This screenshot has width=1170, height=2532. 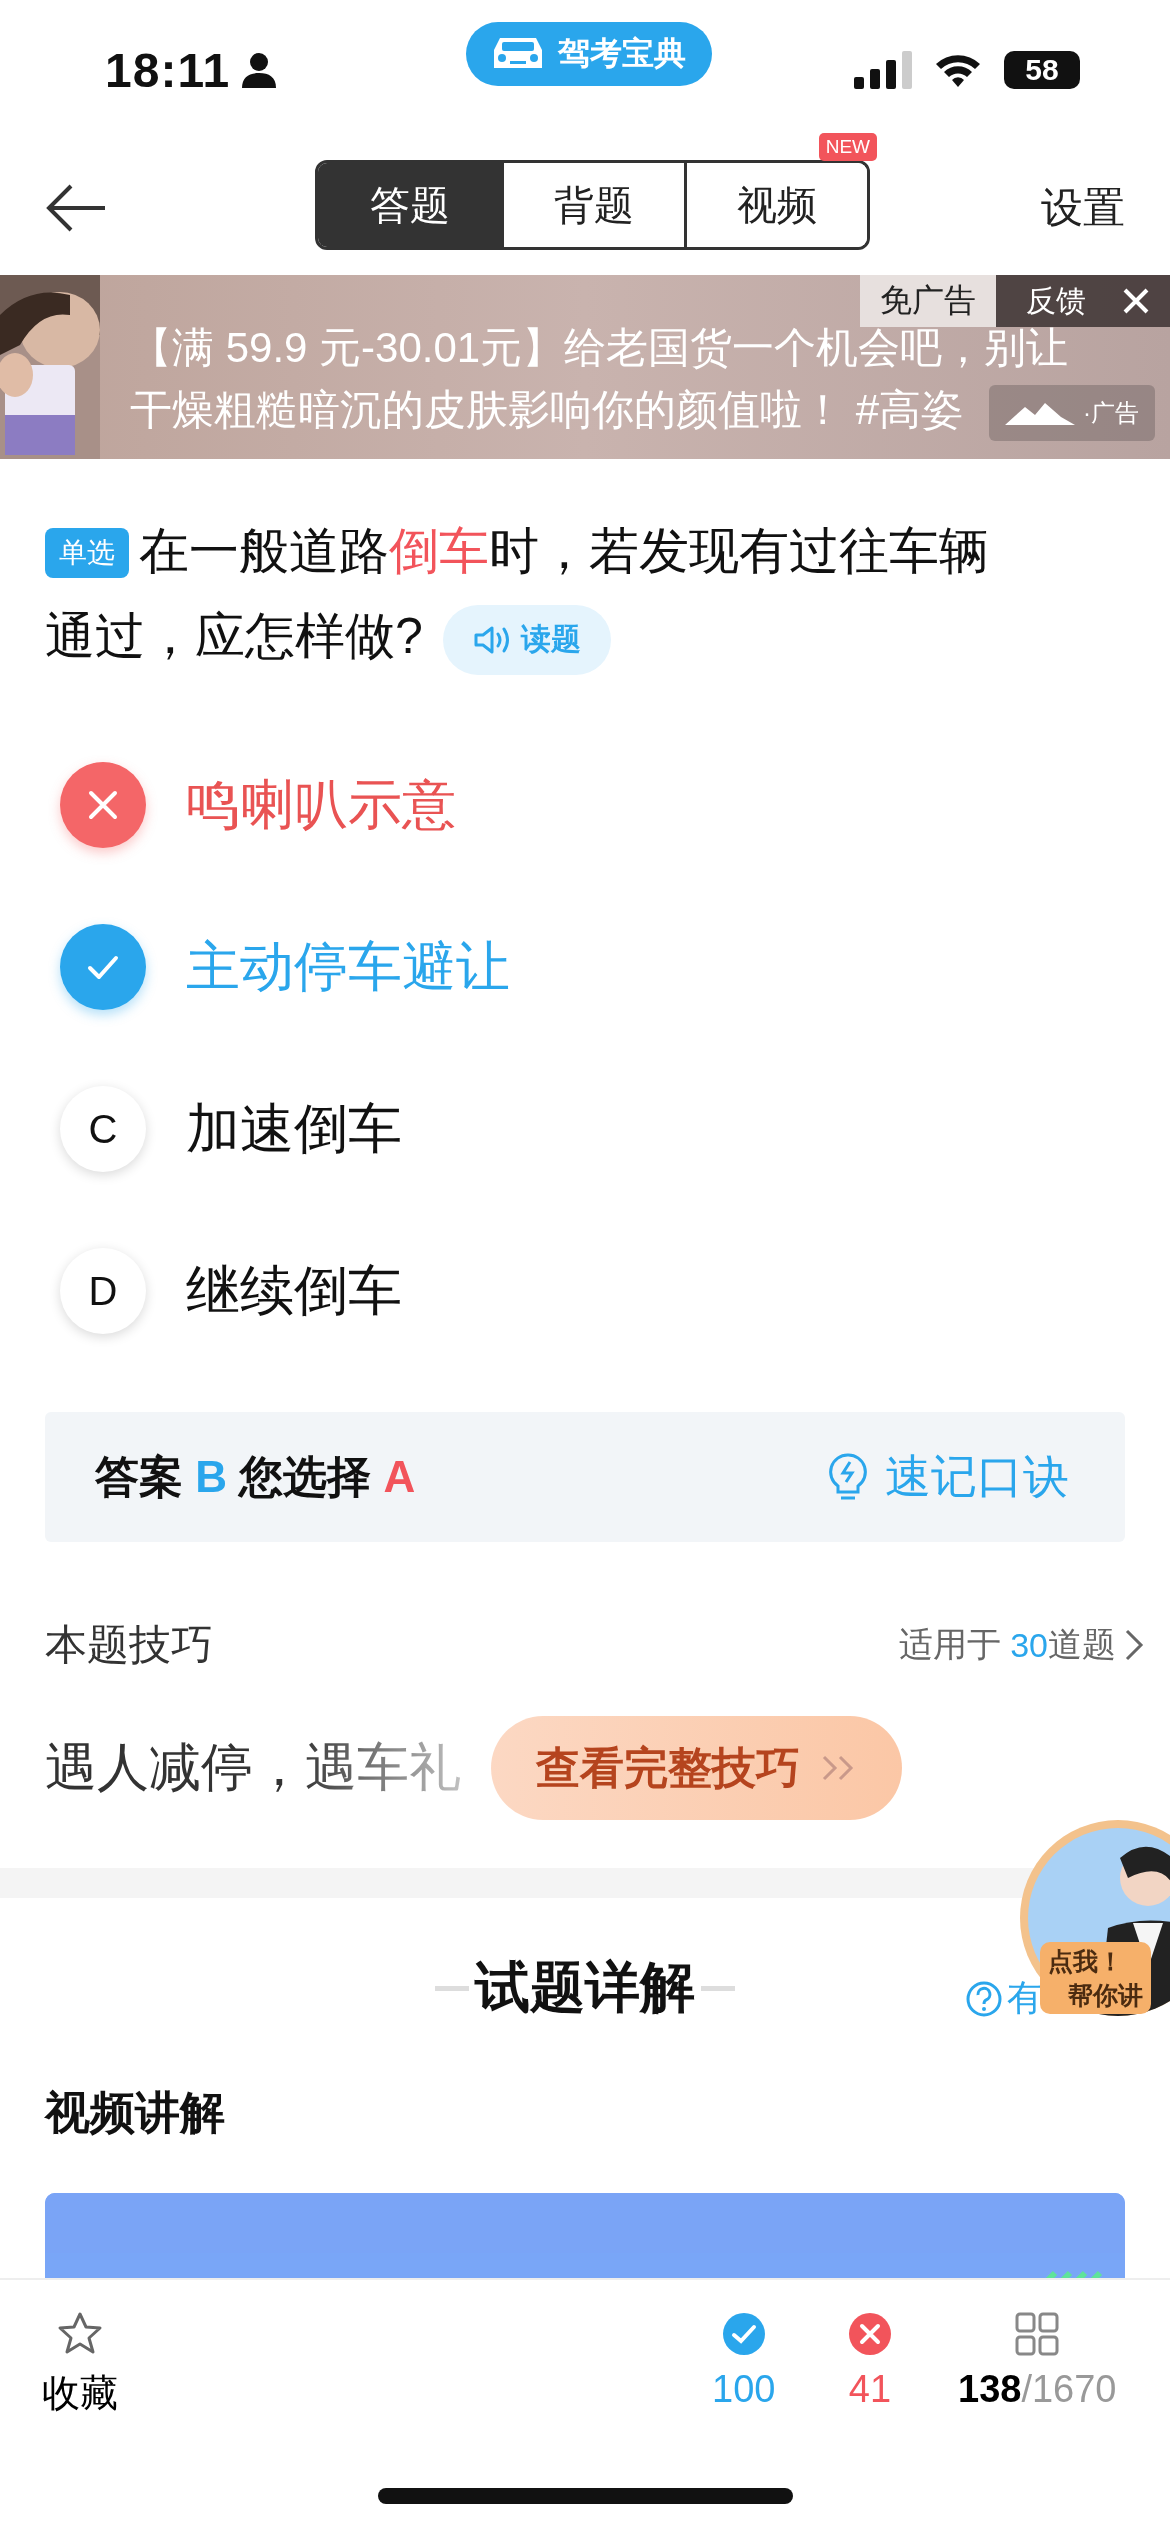 I want to click on ad-label: ·广告, so click(x=1072, y=413).